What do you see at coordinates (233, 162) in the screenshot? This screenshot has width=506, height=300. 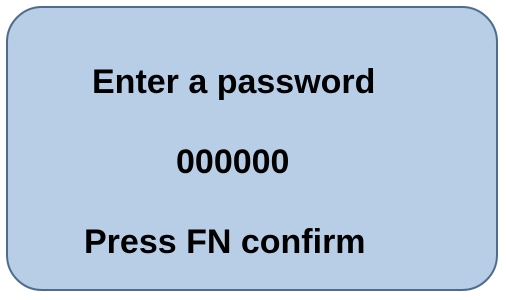 I see `password-value: 000000` at bounding box center [233, 162].